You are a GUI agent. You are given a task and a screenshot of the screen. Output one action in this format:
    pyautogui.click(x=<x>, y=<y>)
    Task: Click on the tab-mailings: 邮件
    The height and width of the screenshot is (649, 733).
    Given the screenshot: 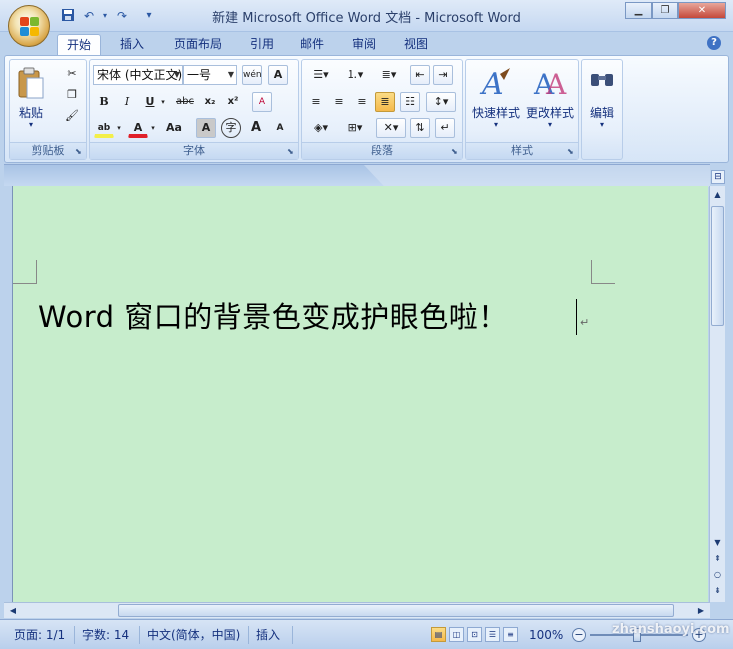 What is the action you would take?
    pyautogui.click(x=312, y=45)
    